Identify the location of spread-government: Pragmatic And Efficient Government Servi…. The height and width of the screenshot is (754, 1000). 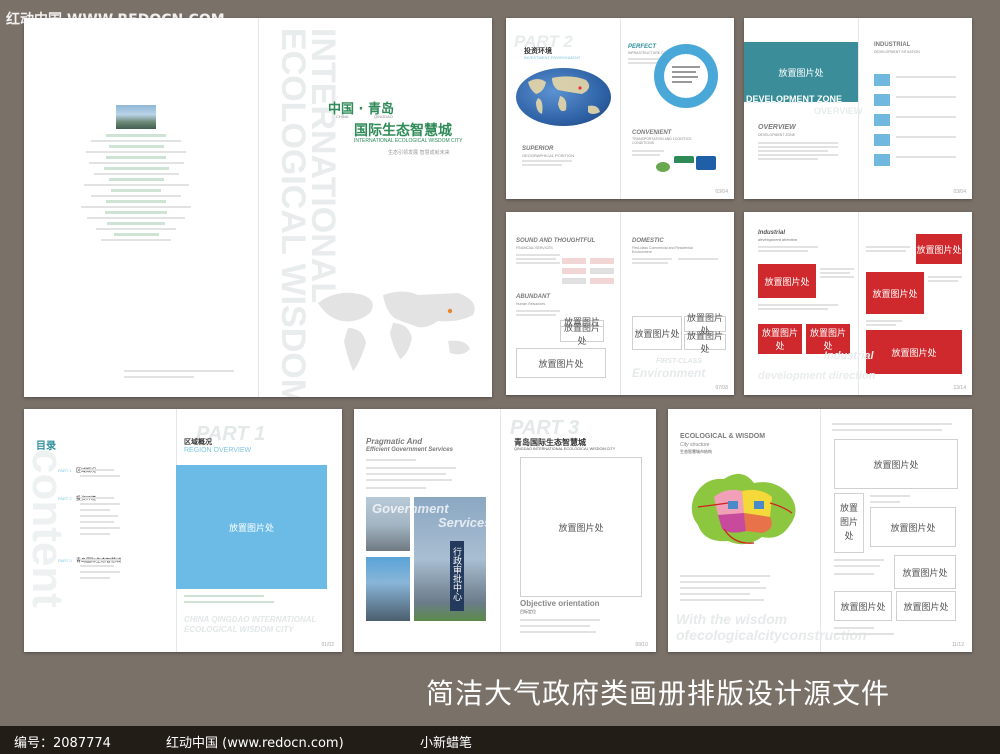
(505, 530).